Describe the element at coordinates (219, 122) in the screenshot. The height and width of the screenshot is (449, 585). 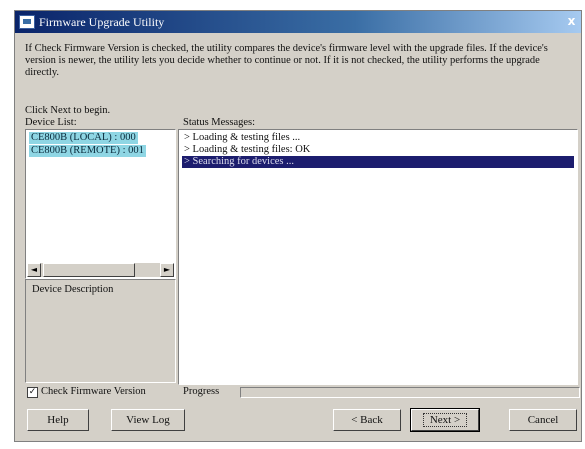
I see `status-messages-label: Status Messages:` at that location.